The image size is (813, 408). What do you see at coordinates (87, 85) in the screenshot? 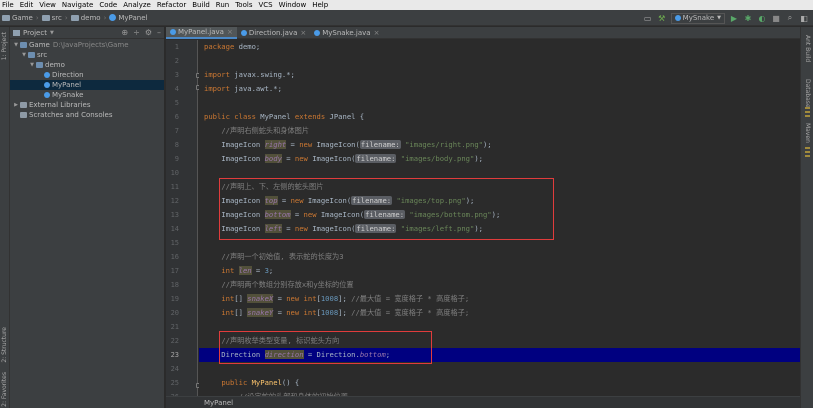
I see `tree-item-mypanel: MyPanel` at bounding box center [87, 85].